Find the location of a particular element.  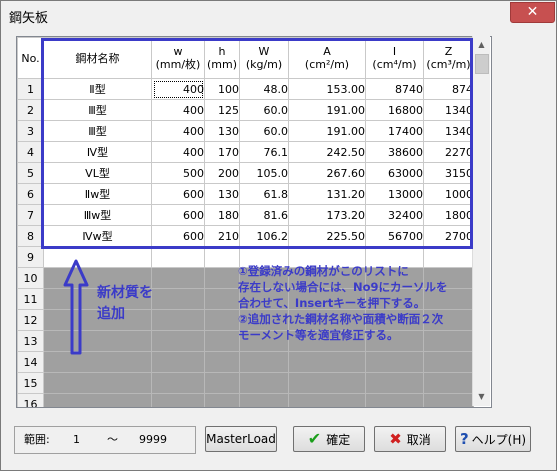

table-row: 6 Ⅱw型 600 130 61.8 131.20 13000 1000 is located at coordinates (245, 194).